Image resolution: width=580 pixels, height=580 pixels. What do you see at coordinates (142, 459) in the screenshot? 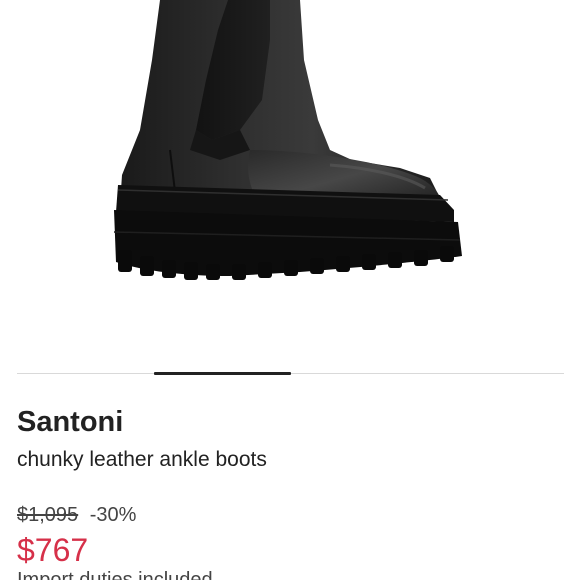
I see `product-title: chunky leather ankle boots` at bounding box center [142, 459].